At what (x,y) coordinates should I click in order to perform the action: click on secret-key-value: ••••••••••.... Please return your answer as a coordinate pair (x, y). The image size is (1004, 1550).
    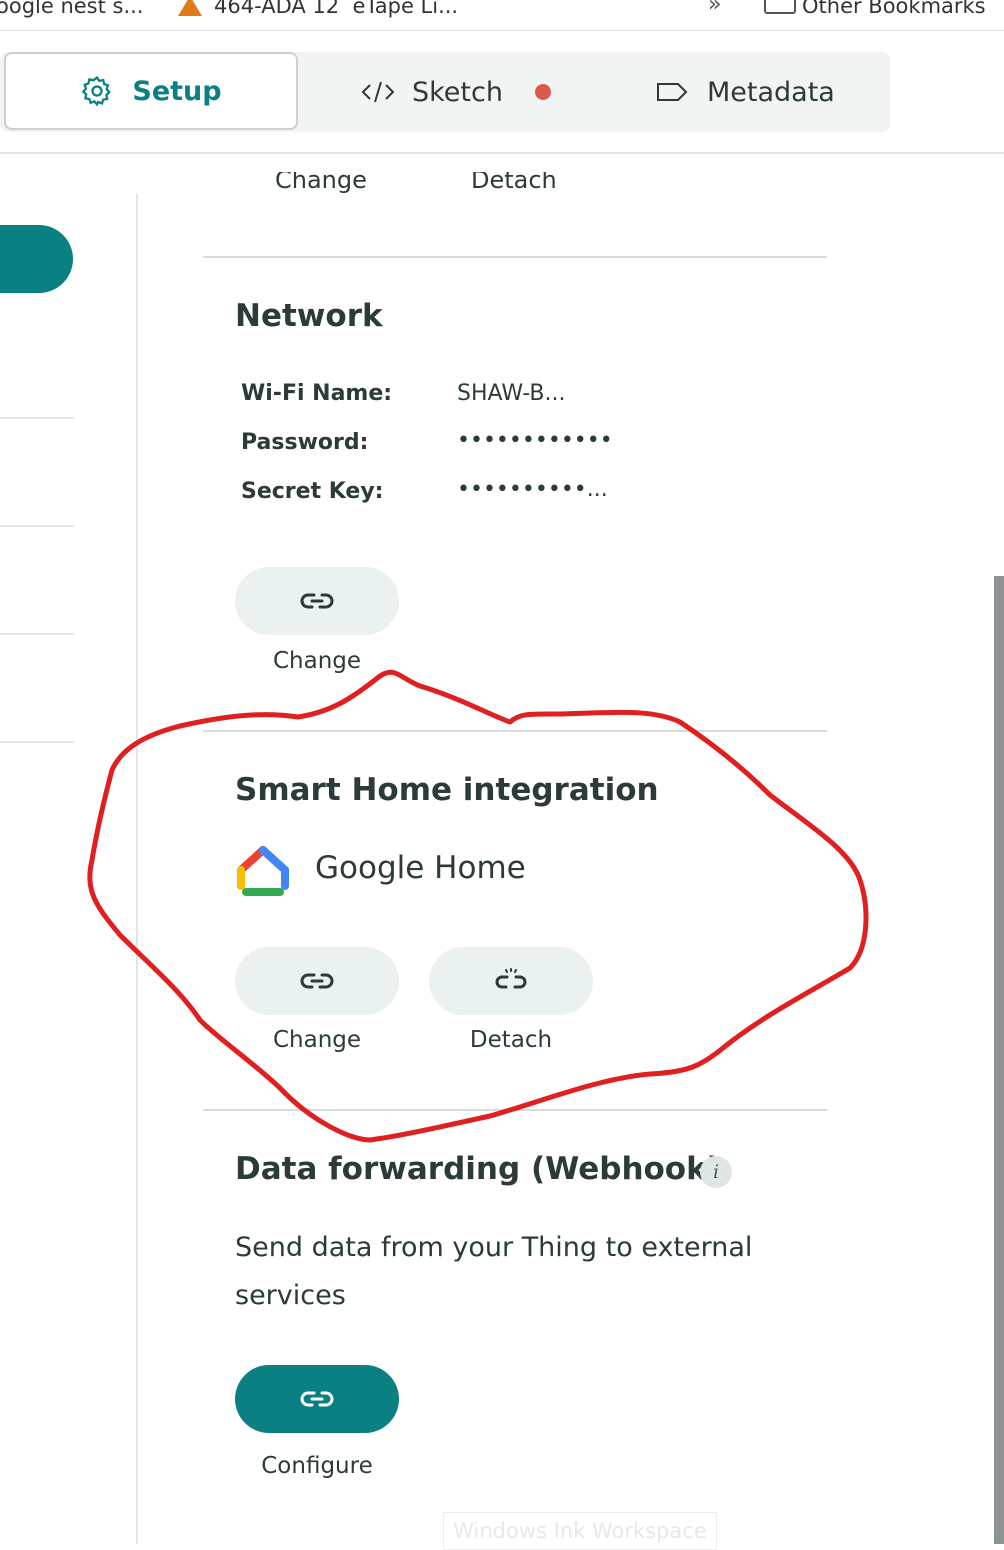
    Looking at the image, I should click on (532, 489).